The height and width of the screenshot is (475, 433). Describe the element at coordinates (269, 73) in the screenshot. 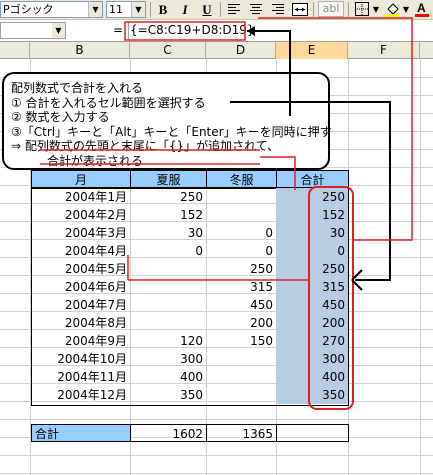

I see `arrow-to-formula` at that location.